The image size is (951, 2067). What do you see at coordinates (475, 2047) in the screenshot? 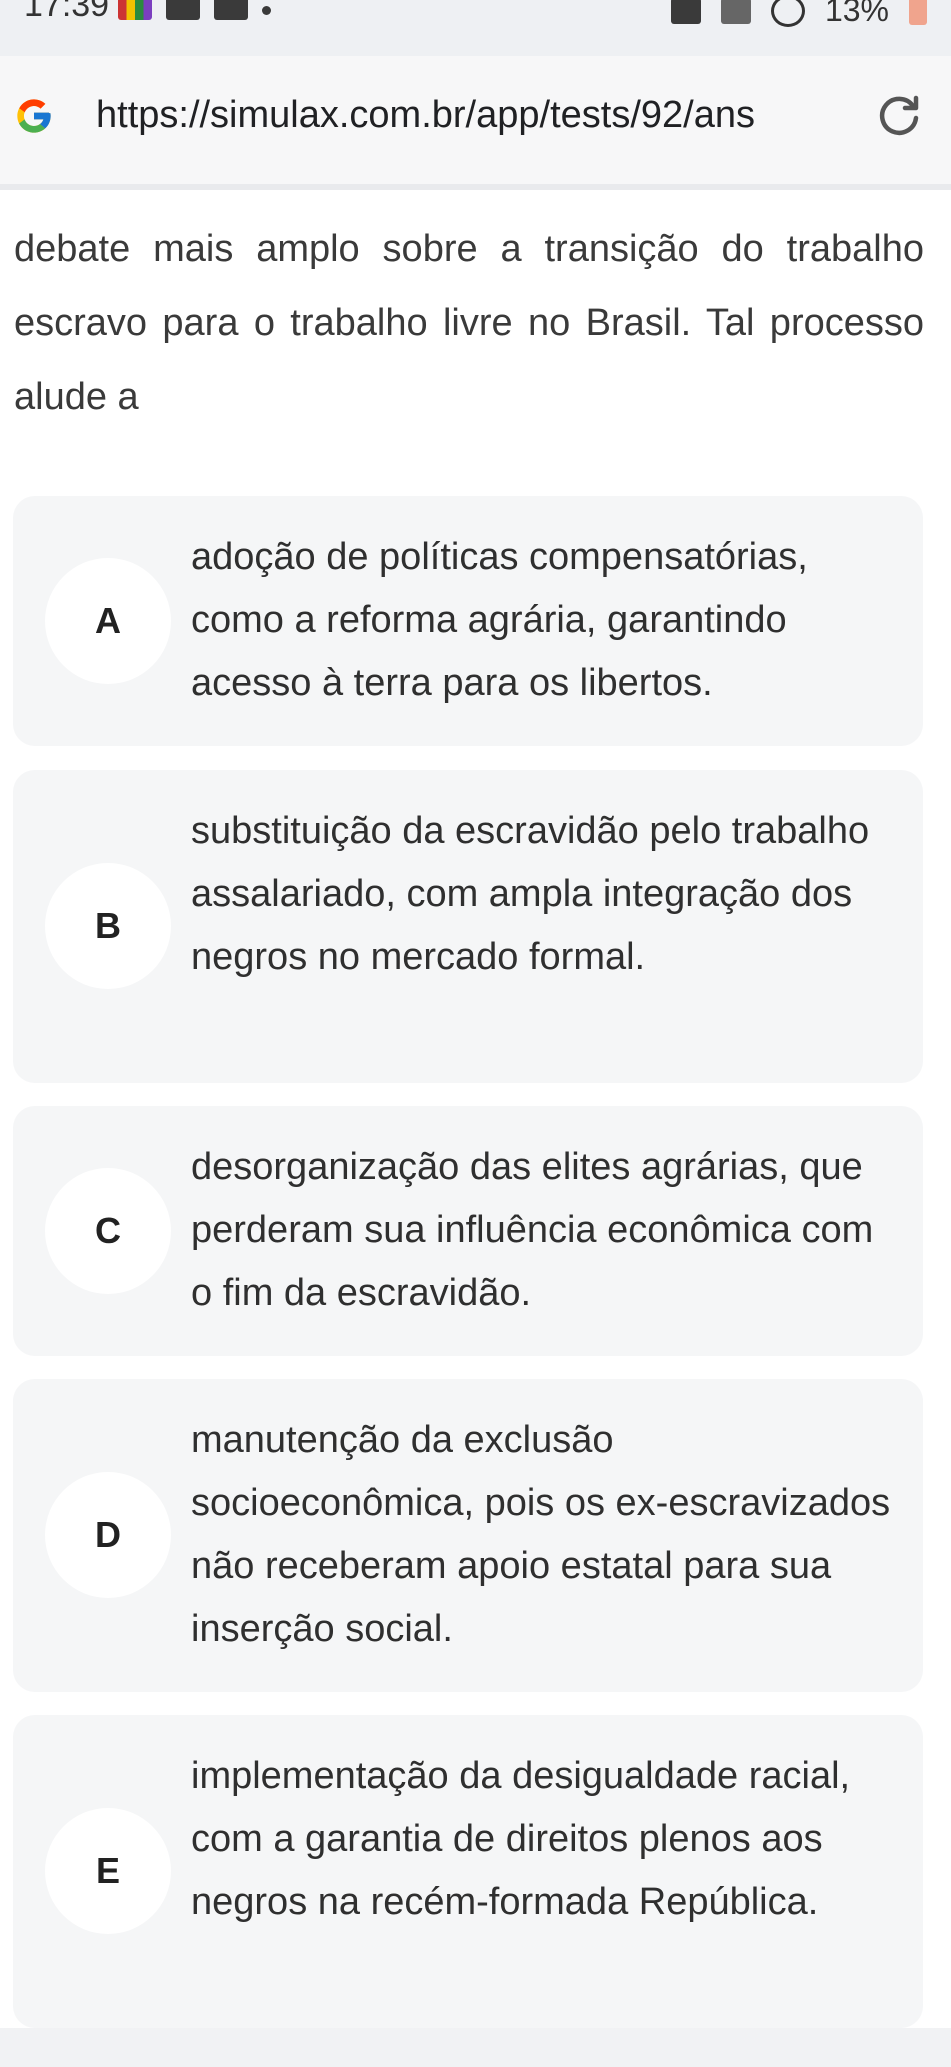
I see `bottom-shade` at bounding box center [475, 2047].